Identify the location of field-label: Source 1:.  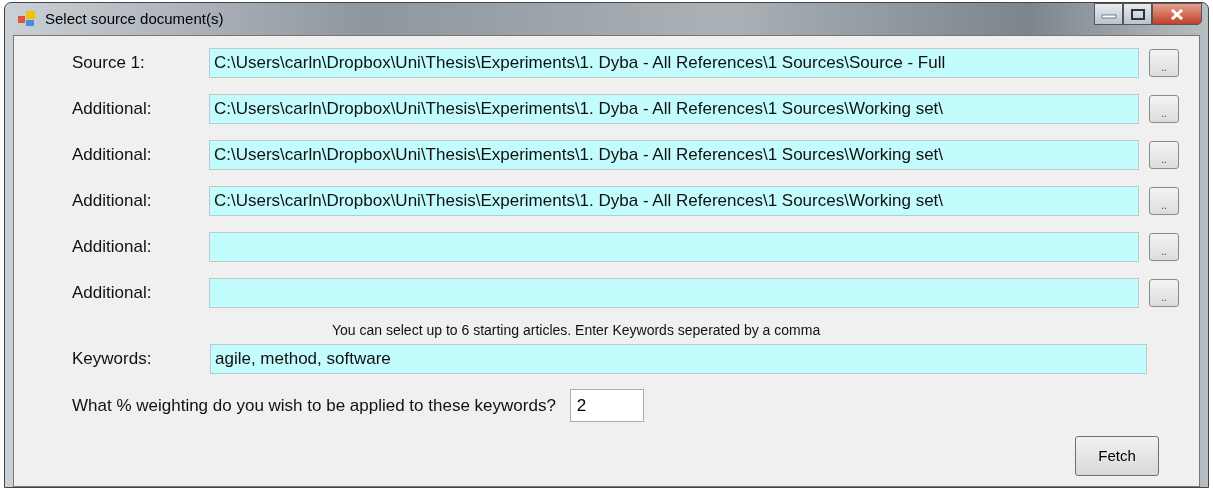
(109, 63).